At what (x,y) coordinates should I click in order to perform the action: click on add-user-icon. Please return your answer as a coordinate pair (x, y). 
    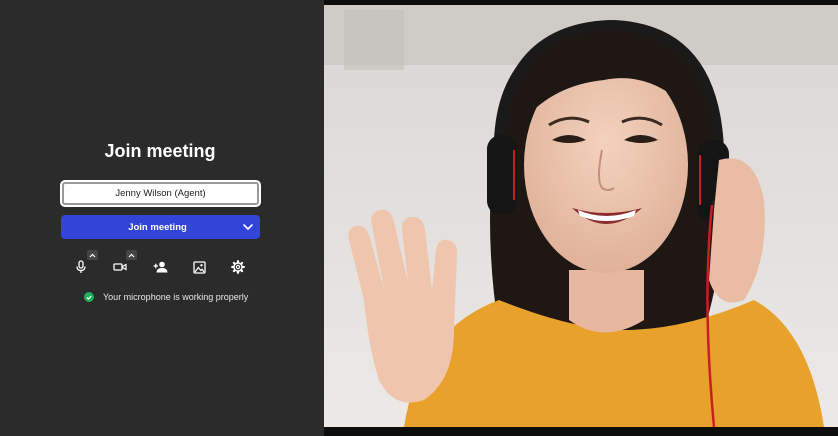
    Looking at the image, I should click on (160, 267).